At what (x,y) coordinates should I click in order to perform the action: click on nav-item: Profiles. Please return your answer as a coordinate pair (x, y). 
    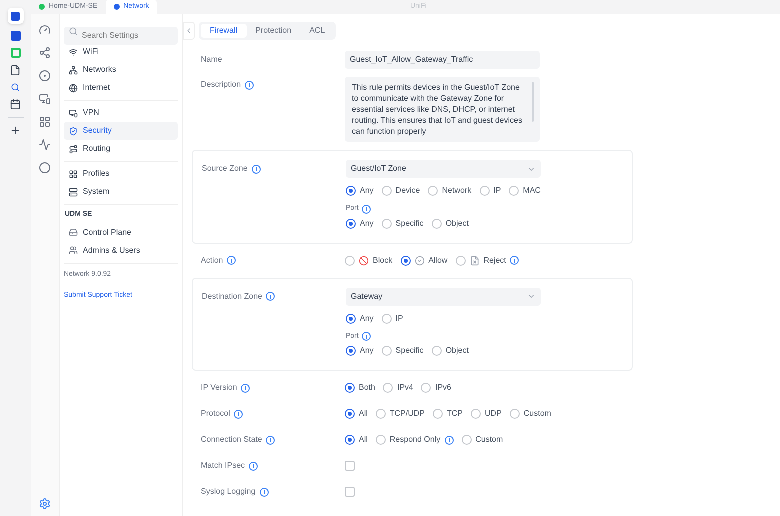
    Looking at the image, I should click on (121, 174).